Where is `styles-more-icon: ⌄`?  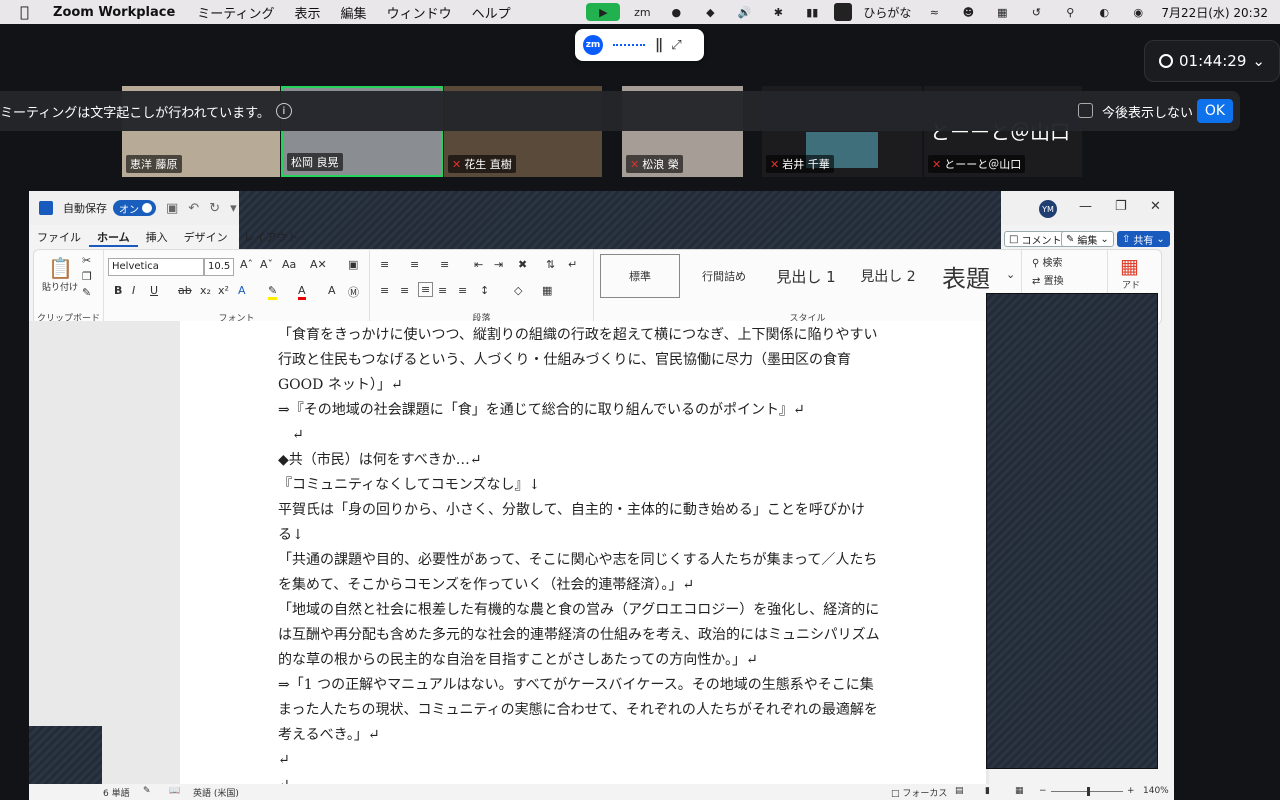
styles-more-icon: ⌄ is located at coordinates (1010, 274).